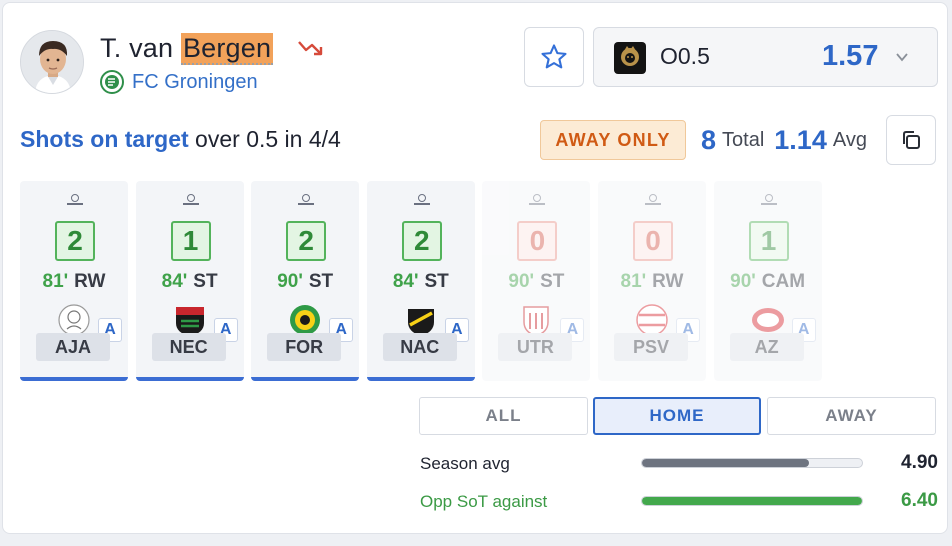  Describe the element at coordinates (726, 463) in the screenshot. I see `season-avg-fill` at that location.